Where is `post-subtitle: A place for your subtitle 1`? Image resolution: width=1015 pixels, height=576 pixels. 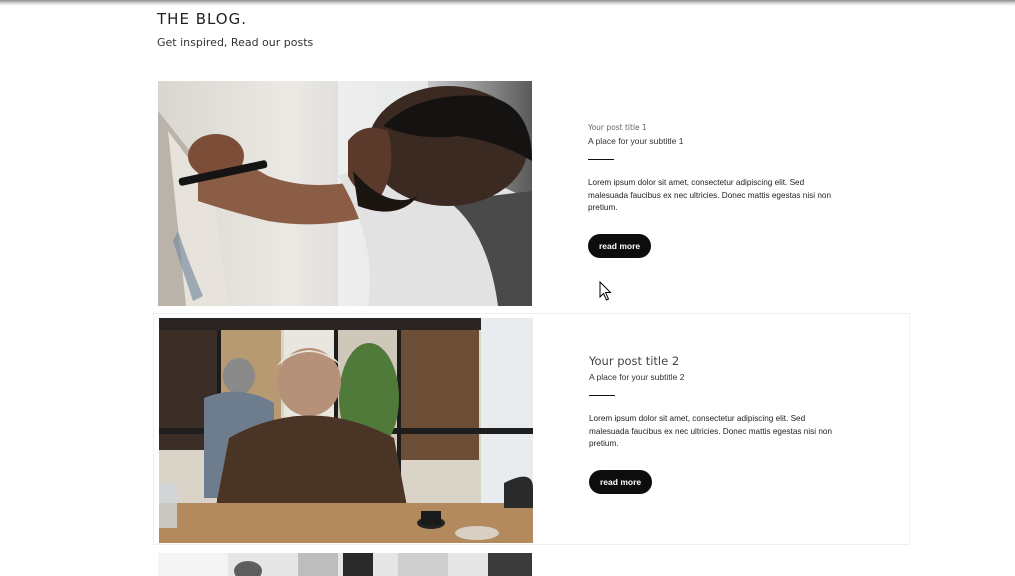
post-subtitle: A place for your subtitle 1 is located at coordinates (636, 141).